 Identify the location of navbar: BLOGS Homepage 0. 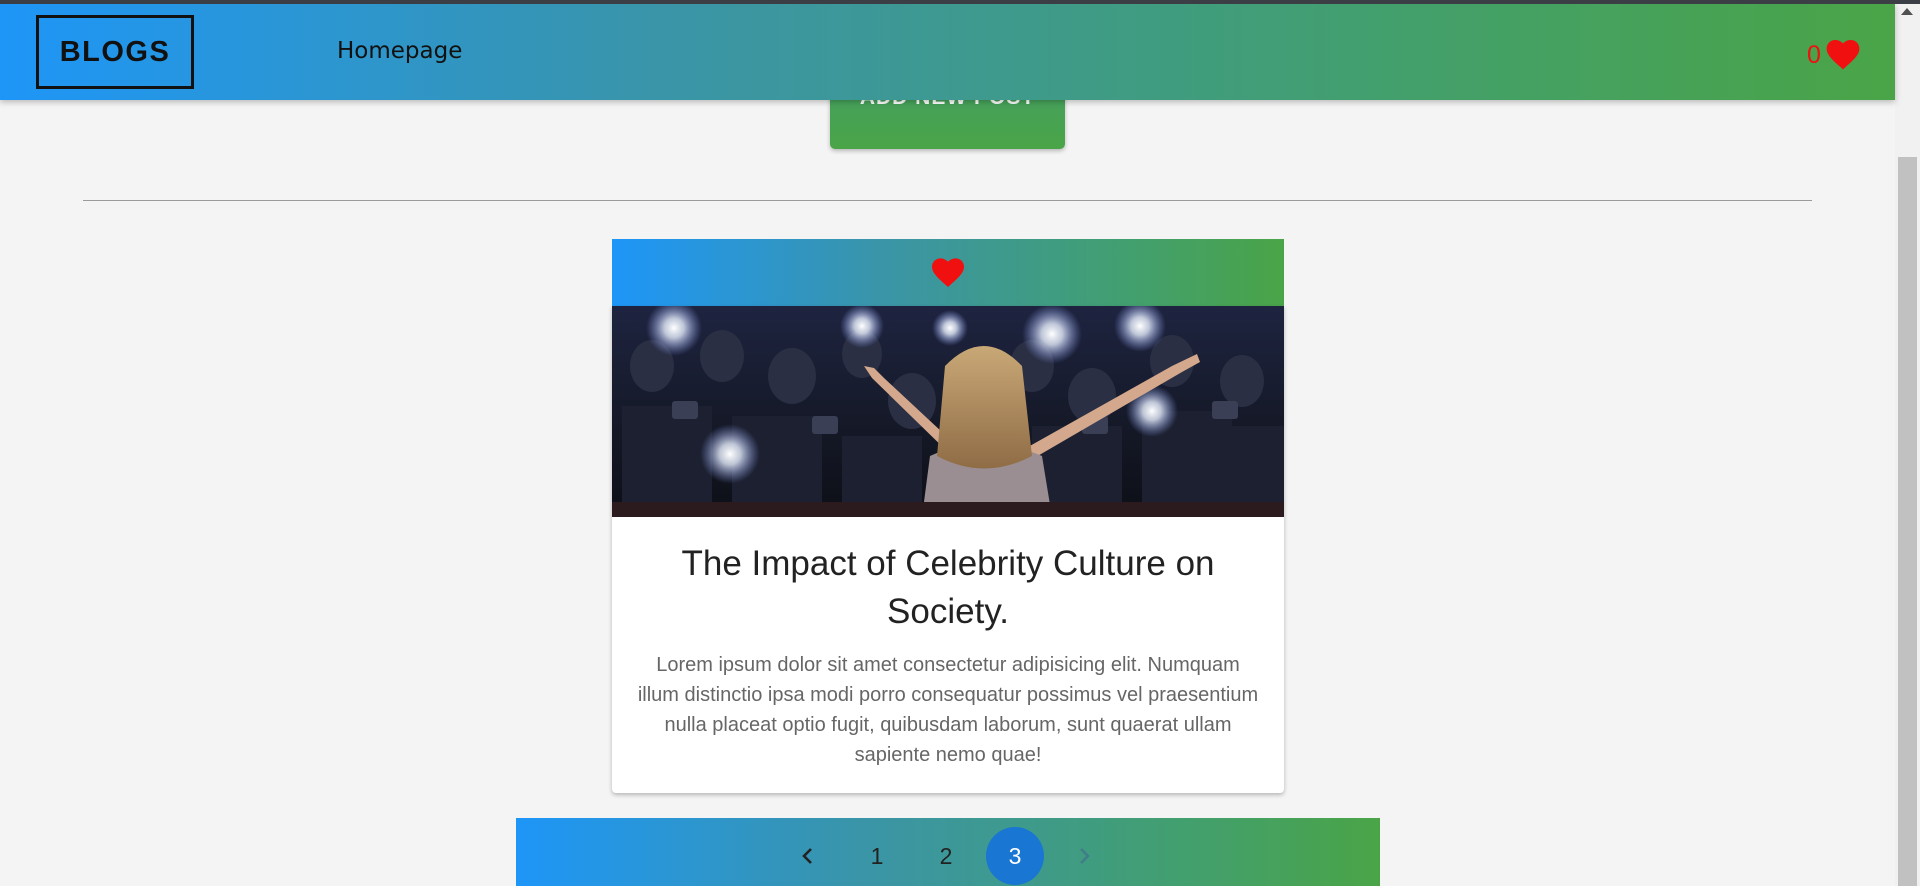
(947, 52).